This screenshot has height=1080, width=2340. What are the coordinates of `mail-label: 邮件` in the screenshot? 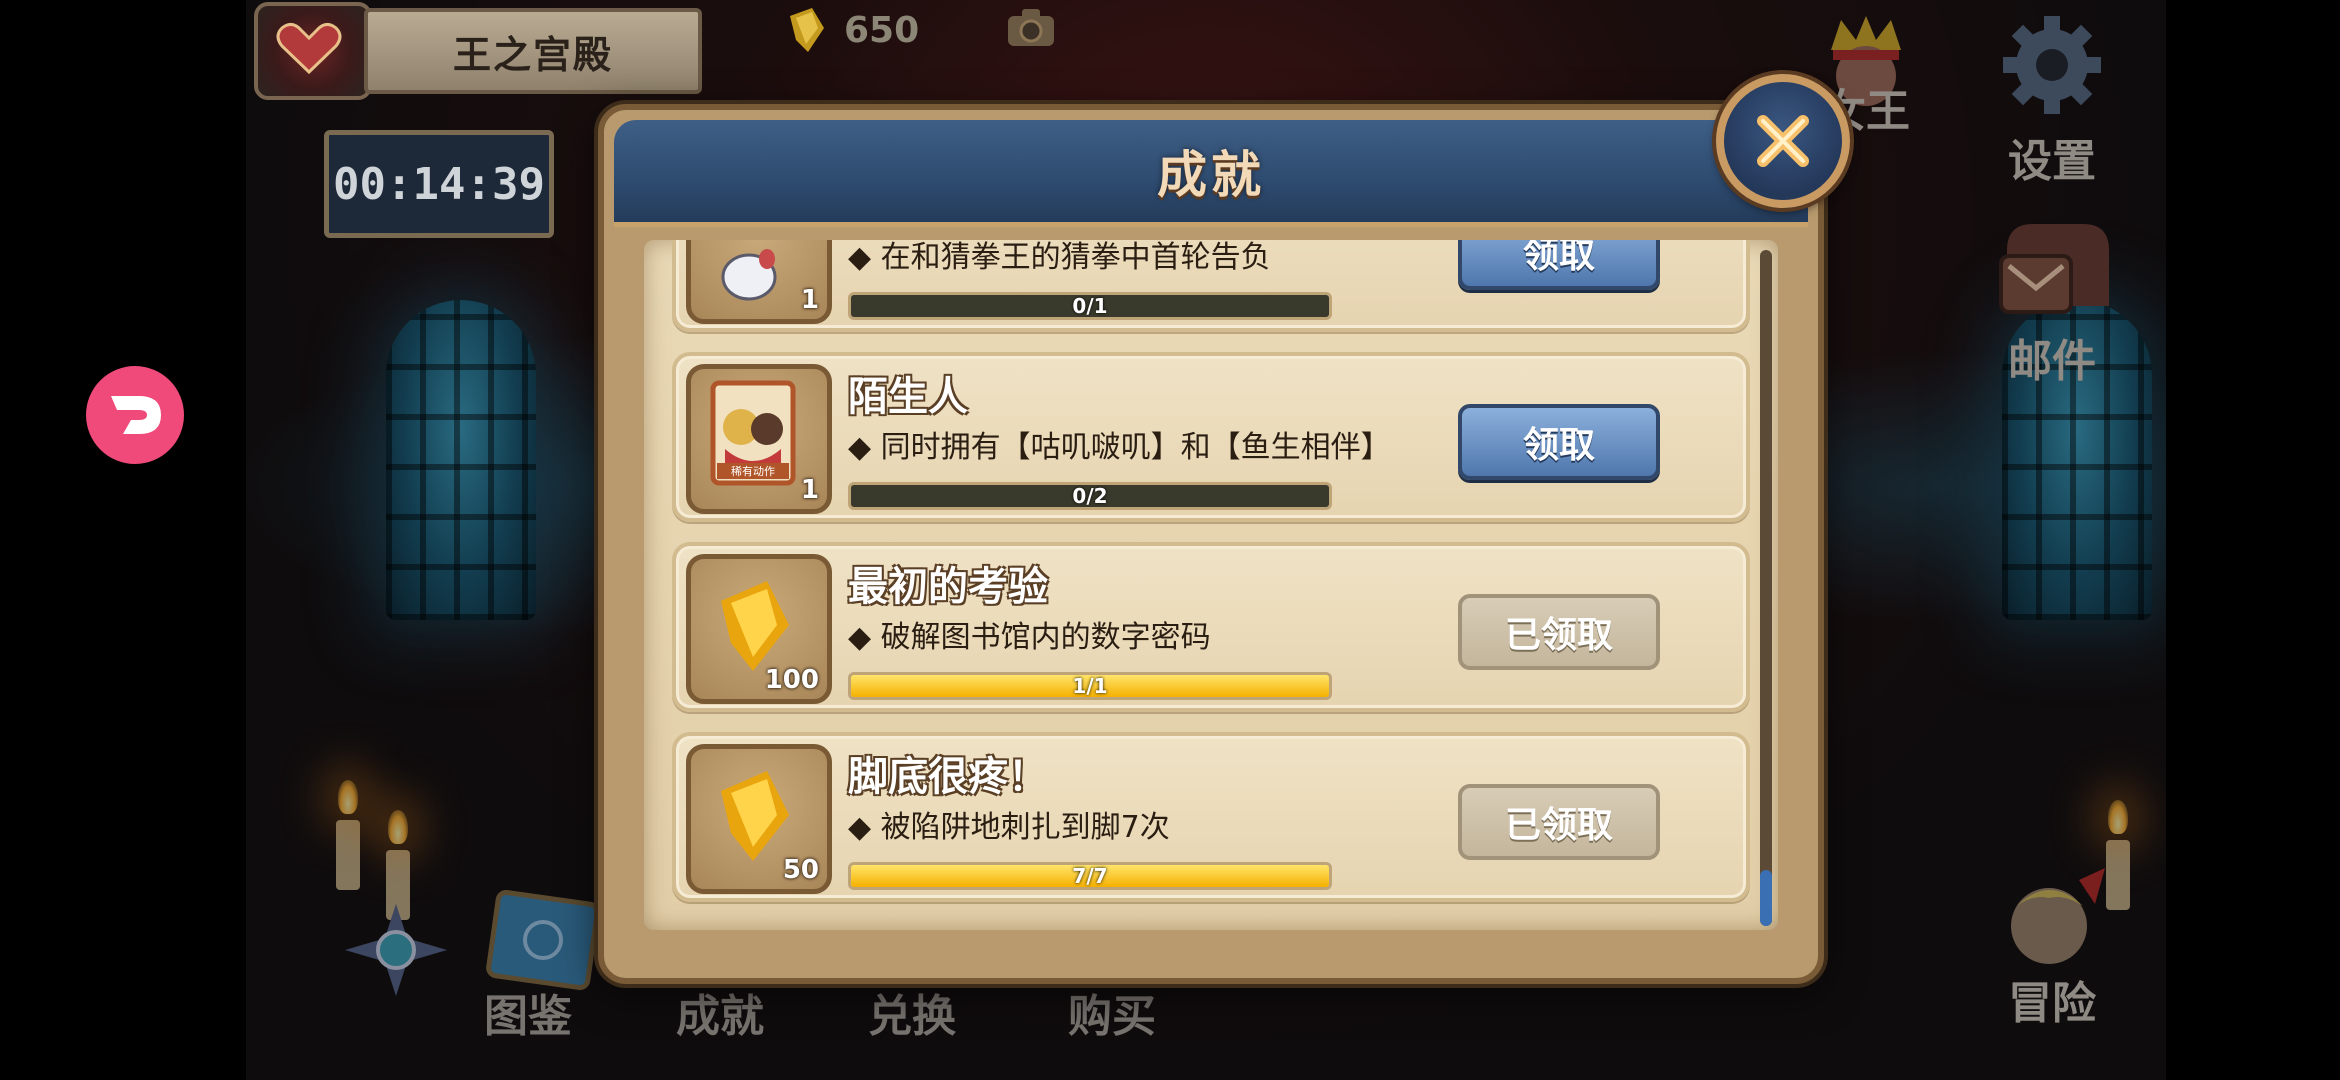 It's located at (2052, 361).